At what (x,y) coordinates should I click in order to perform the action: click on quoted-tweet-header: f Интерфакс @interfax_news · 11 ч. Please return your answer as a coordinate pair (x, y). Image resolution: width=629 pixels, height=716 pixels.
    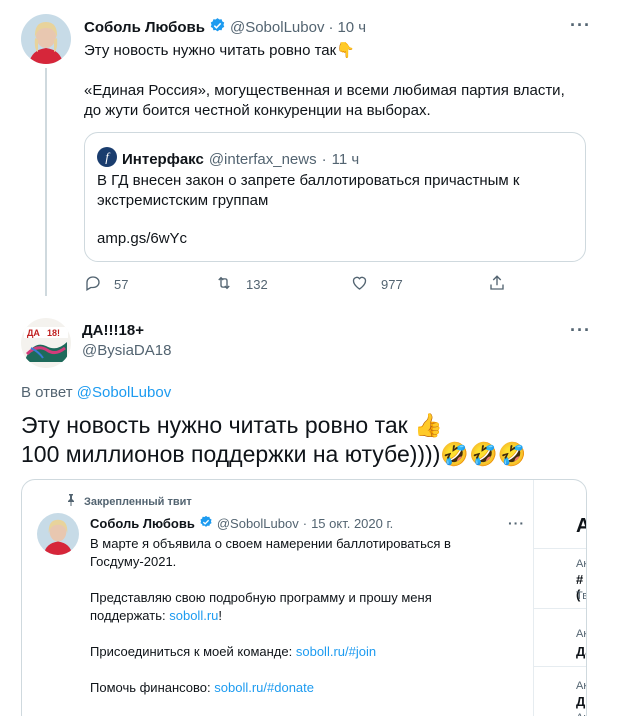
    Looking at the image, I should click on (228, 159).